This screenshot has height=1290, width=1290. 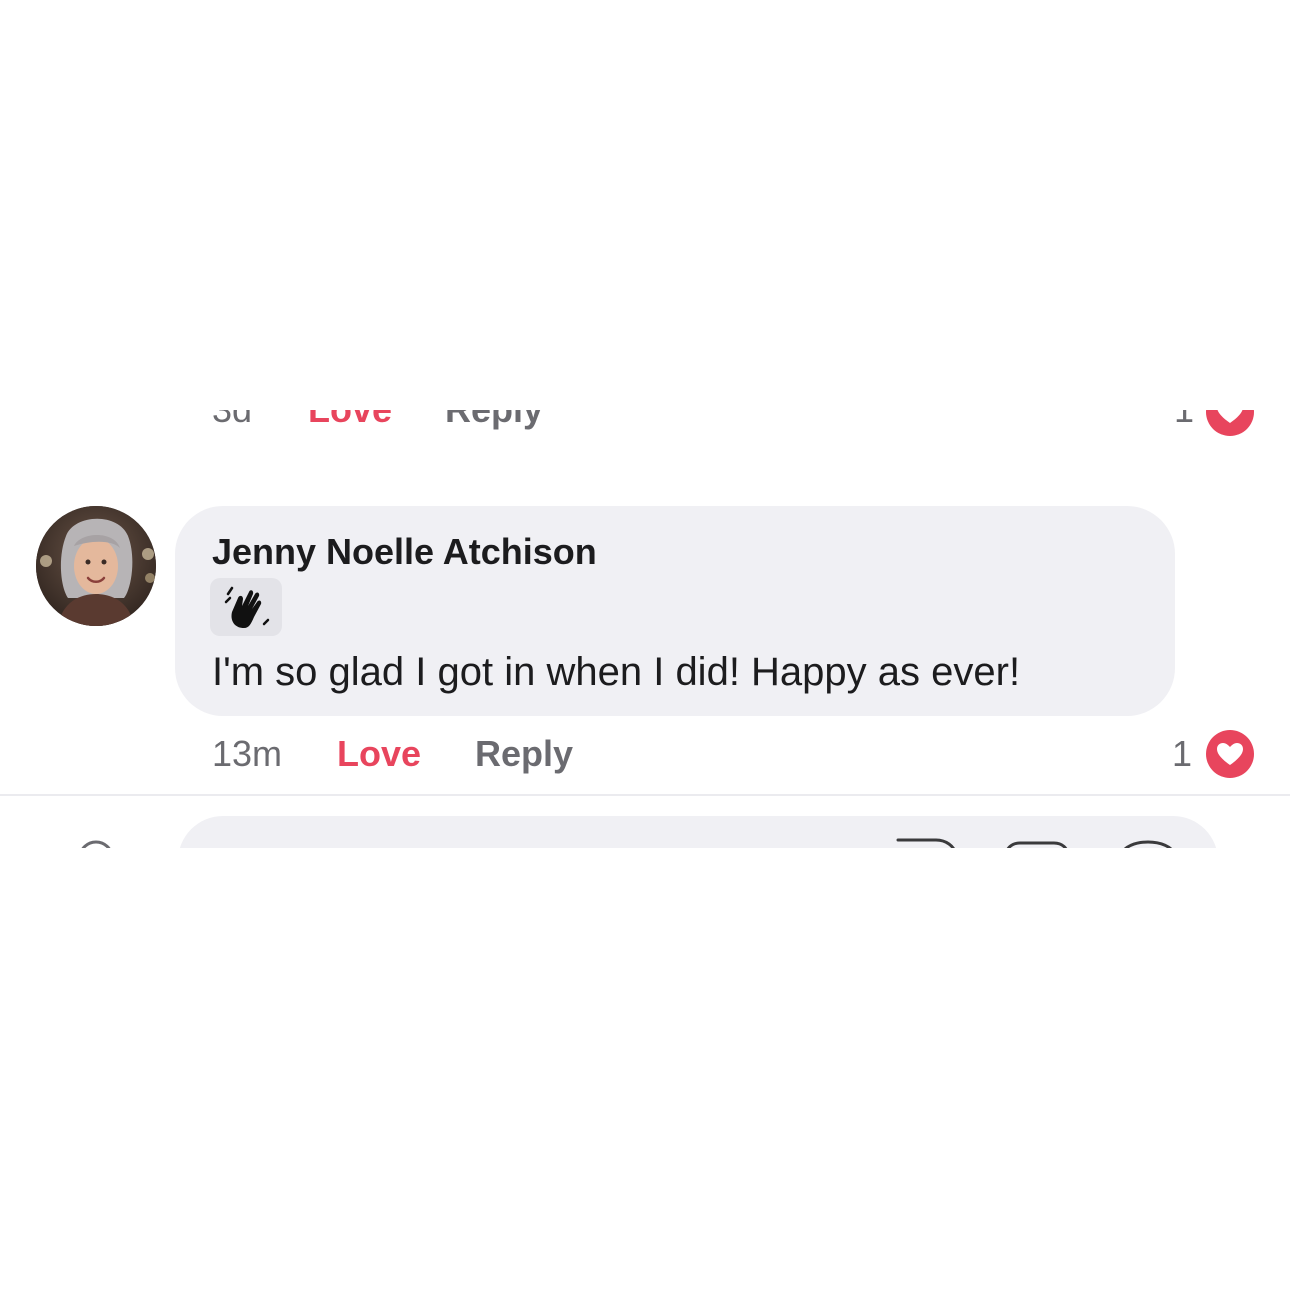 I want to click on comment-composer, so click(x=645, y=830).